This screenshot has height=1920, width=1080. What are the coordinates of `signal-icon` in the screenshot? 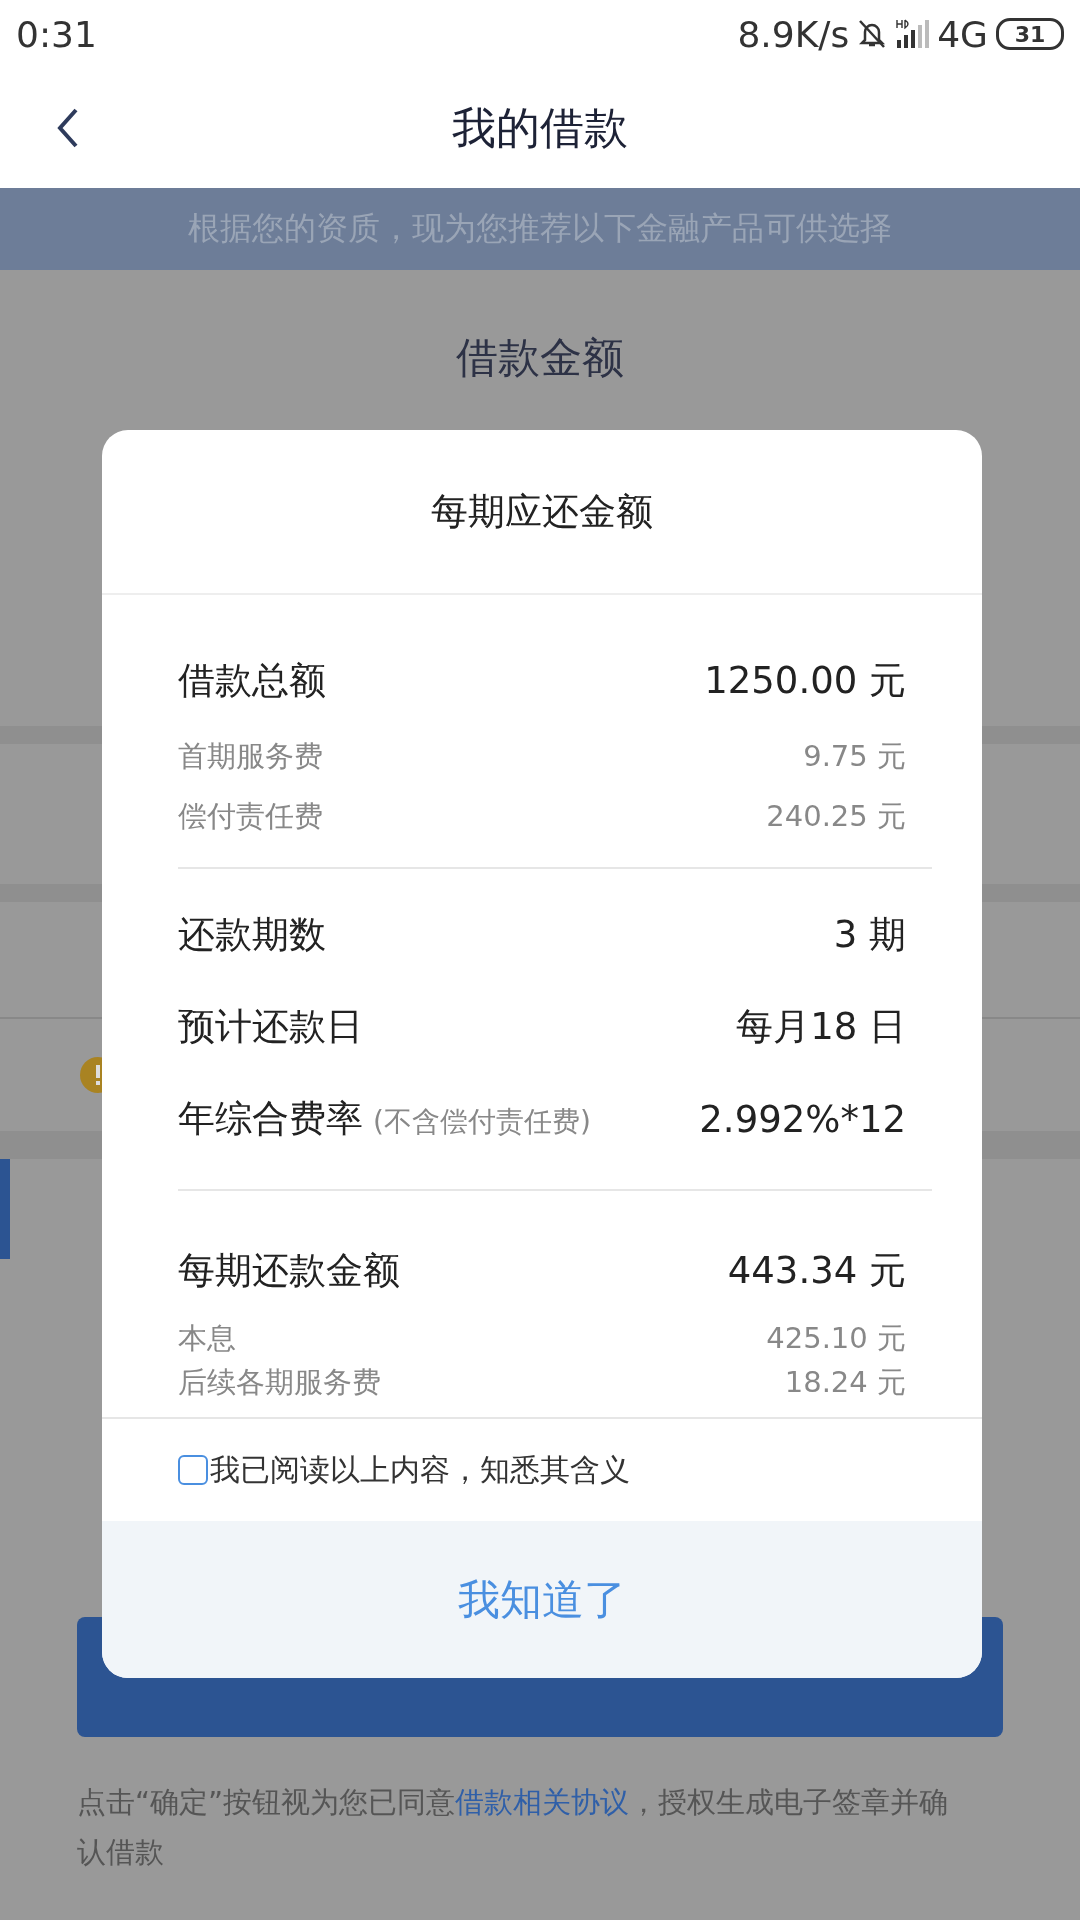 It's located at (912, 34).